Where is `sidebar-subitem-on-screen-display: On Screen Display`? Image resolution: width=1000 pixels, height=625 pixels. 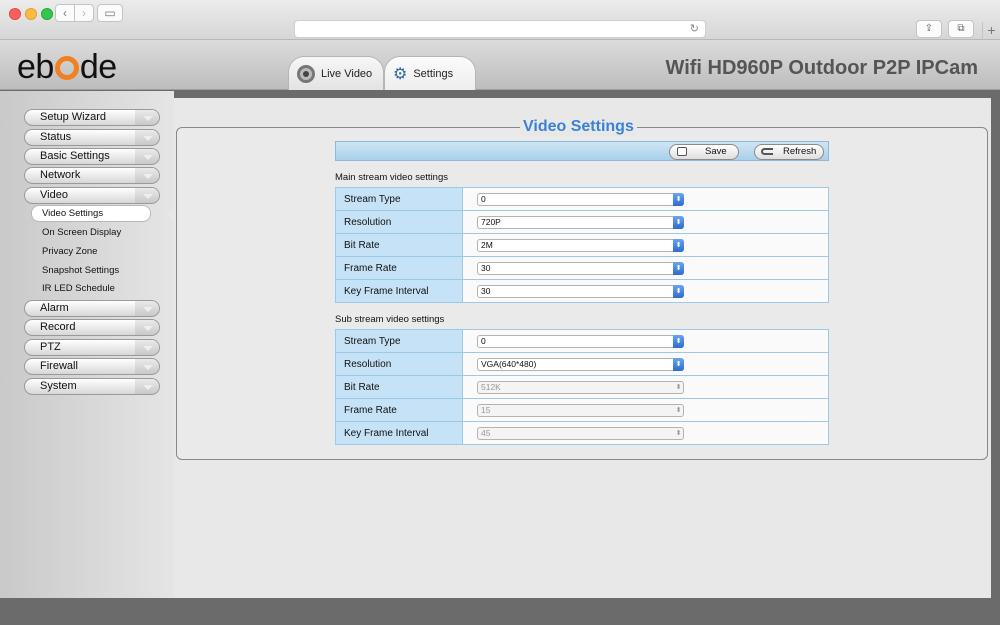 sidebar-subitem-on-screen-display: On Screen Display is located at coordinates (81, 232).